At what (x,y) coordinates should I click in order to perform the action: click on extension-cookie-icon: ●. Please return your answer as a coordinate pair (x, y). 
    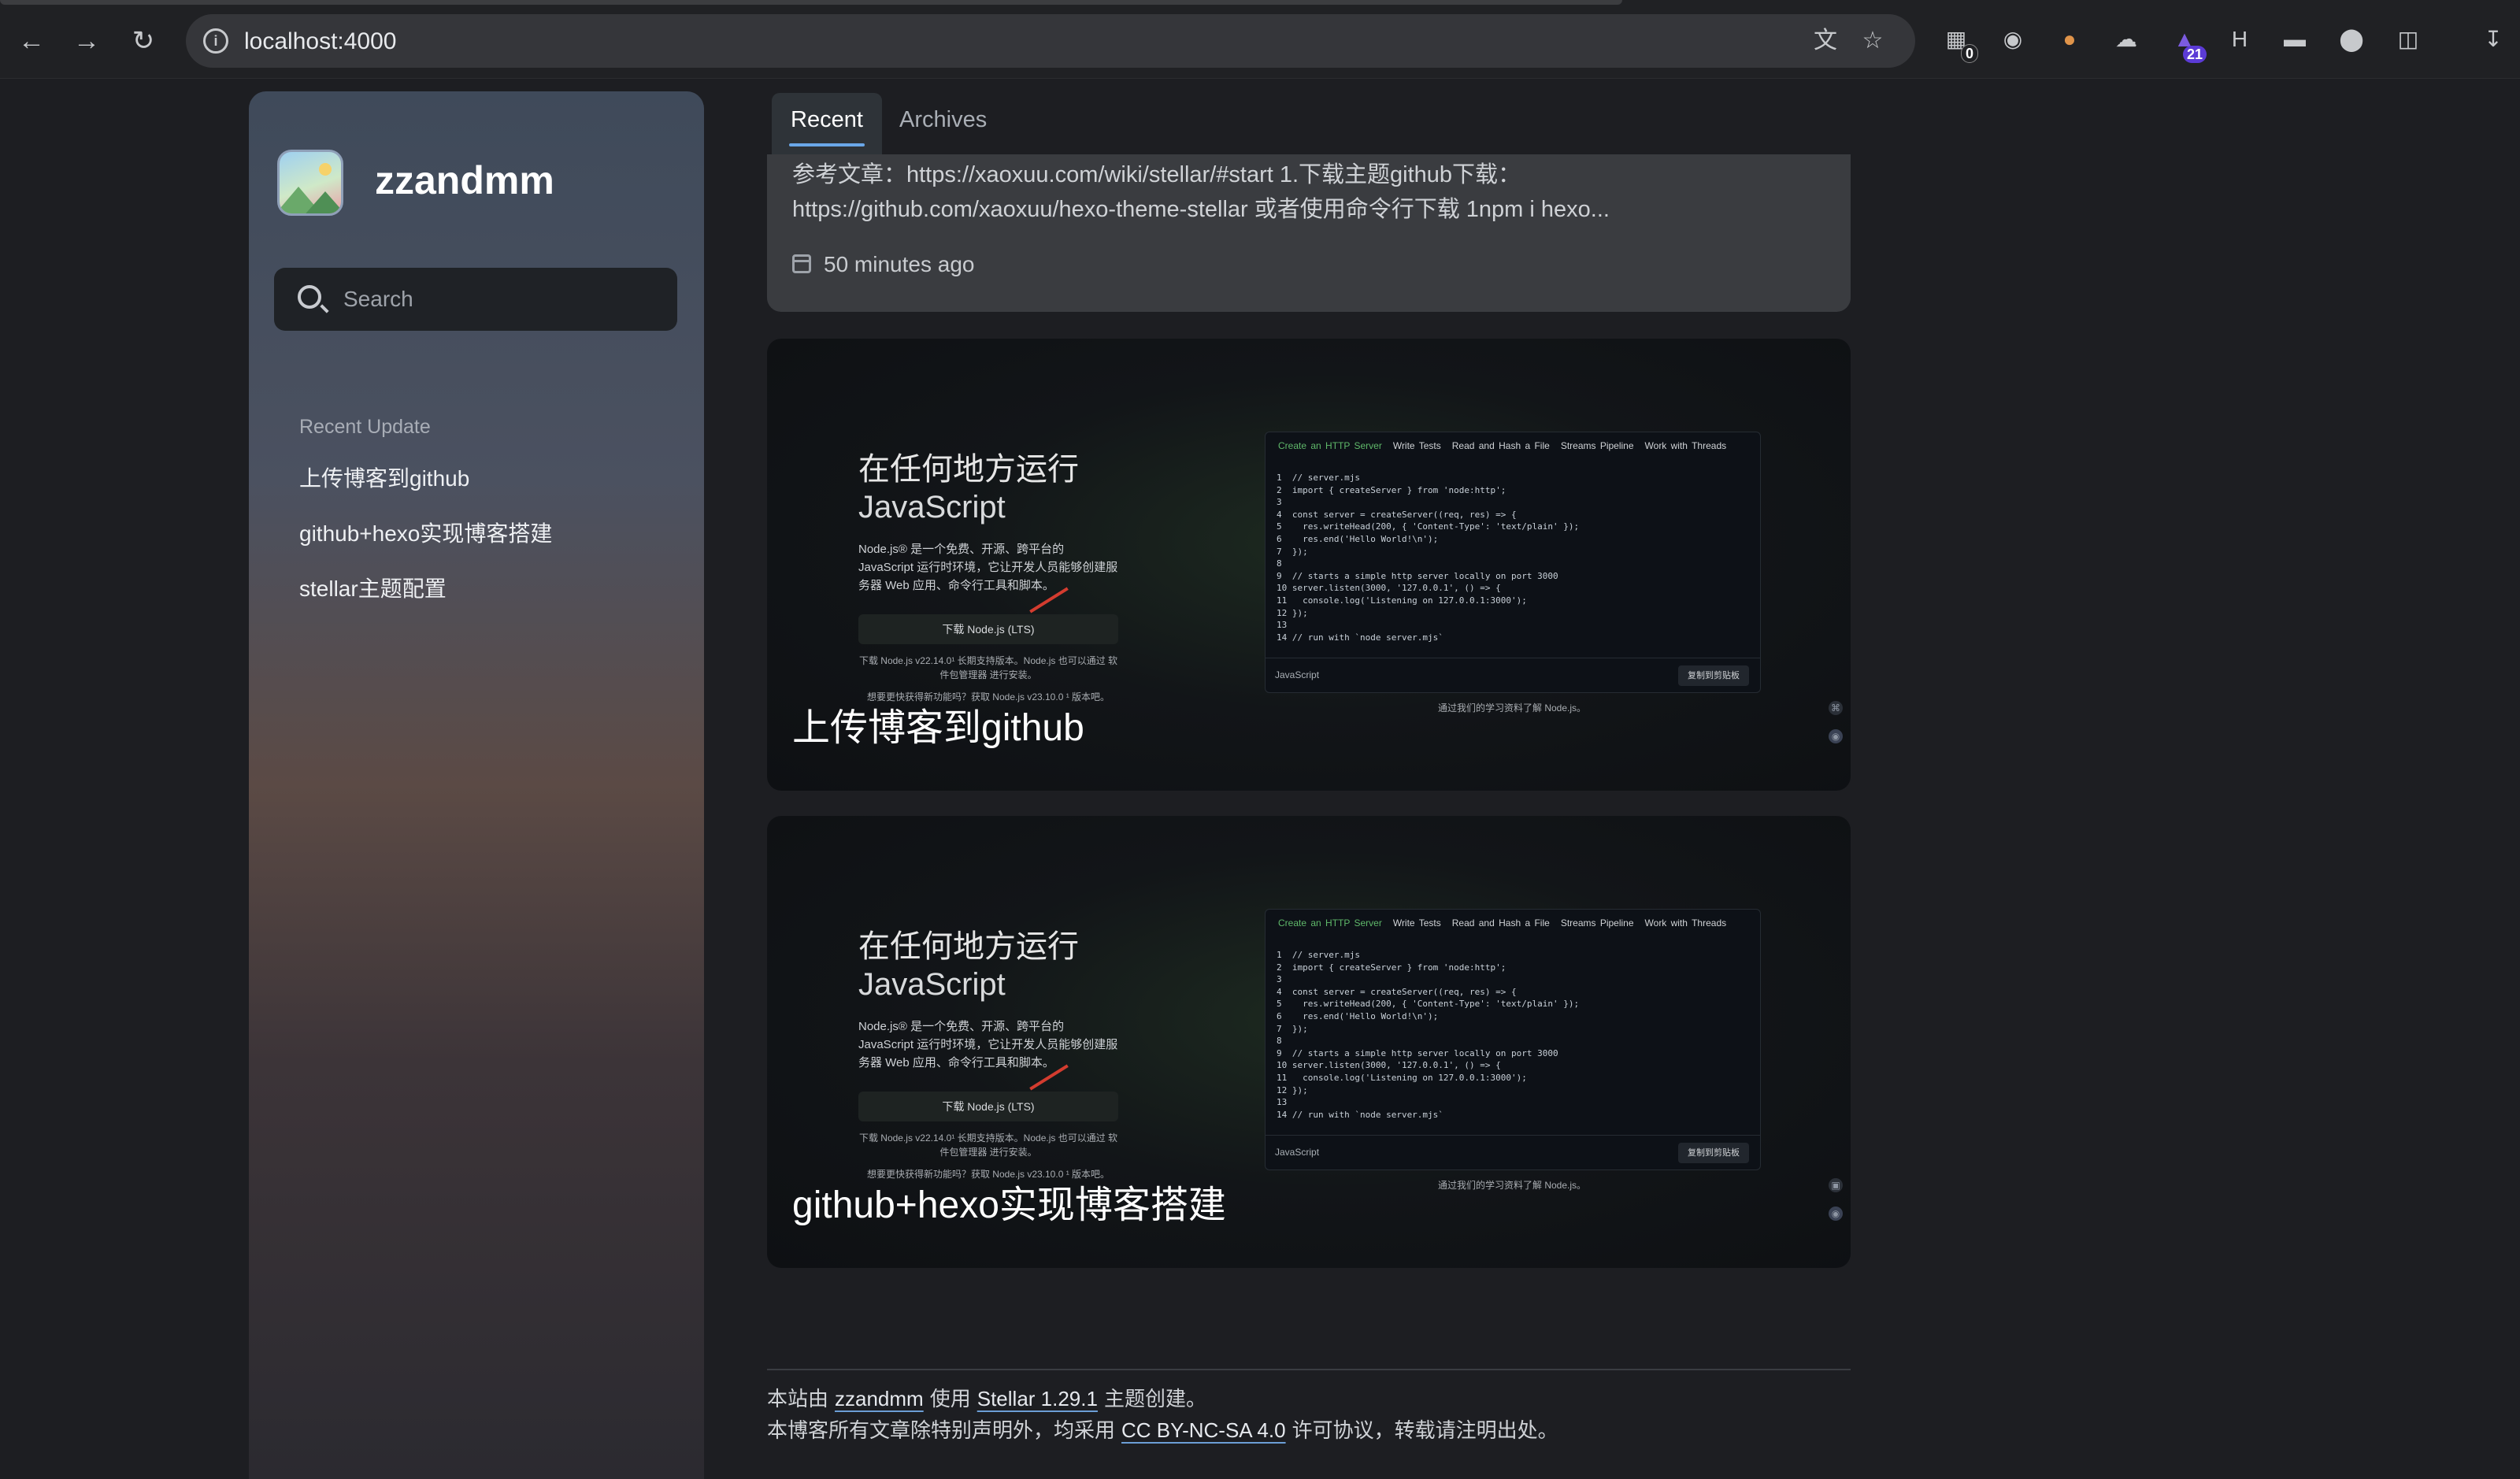
    Looking at the image, I should click on (2069, 39).